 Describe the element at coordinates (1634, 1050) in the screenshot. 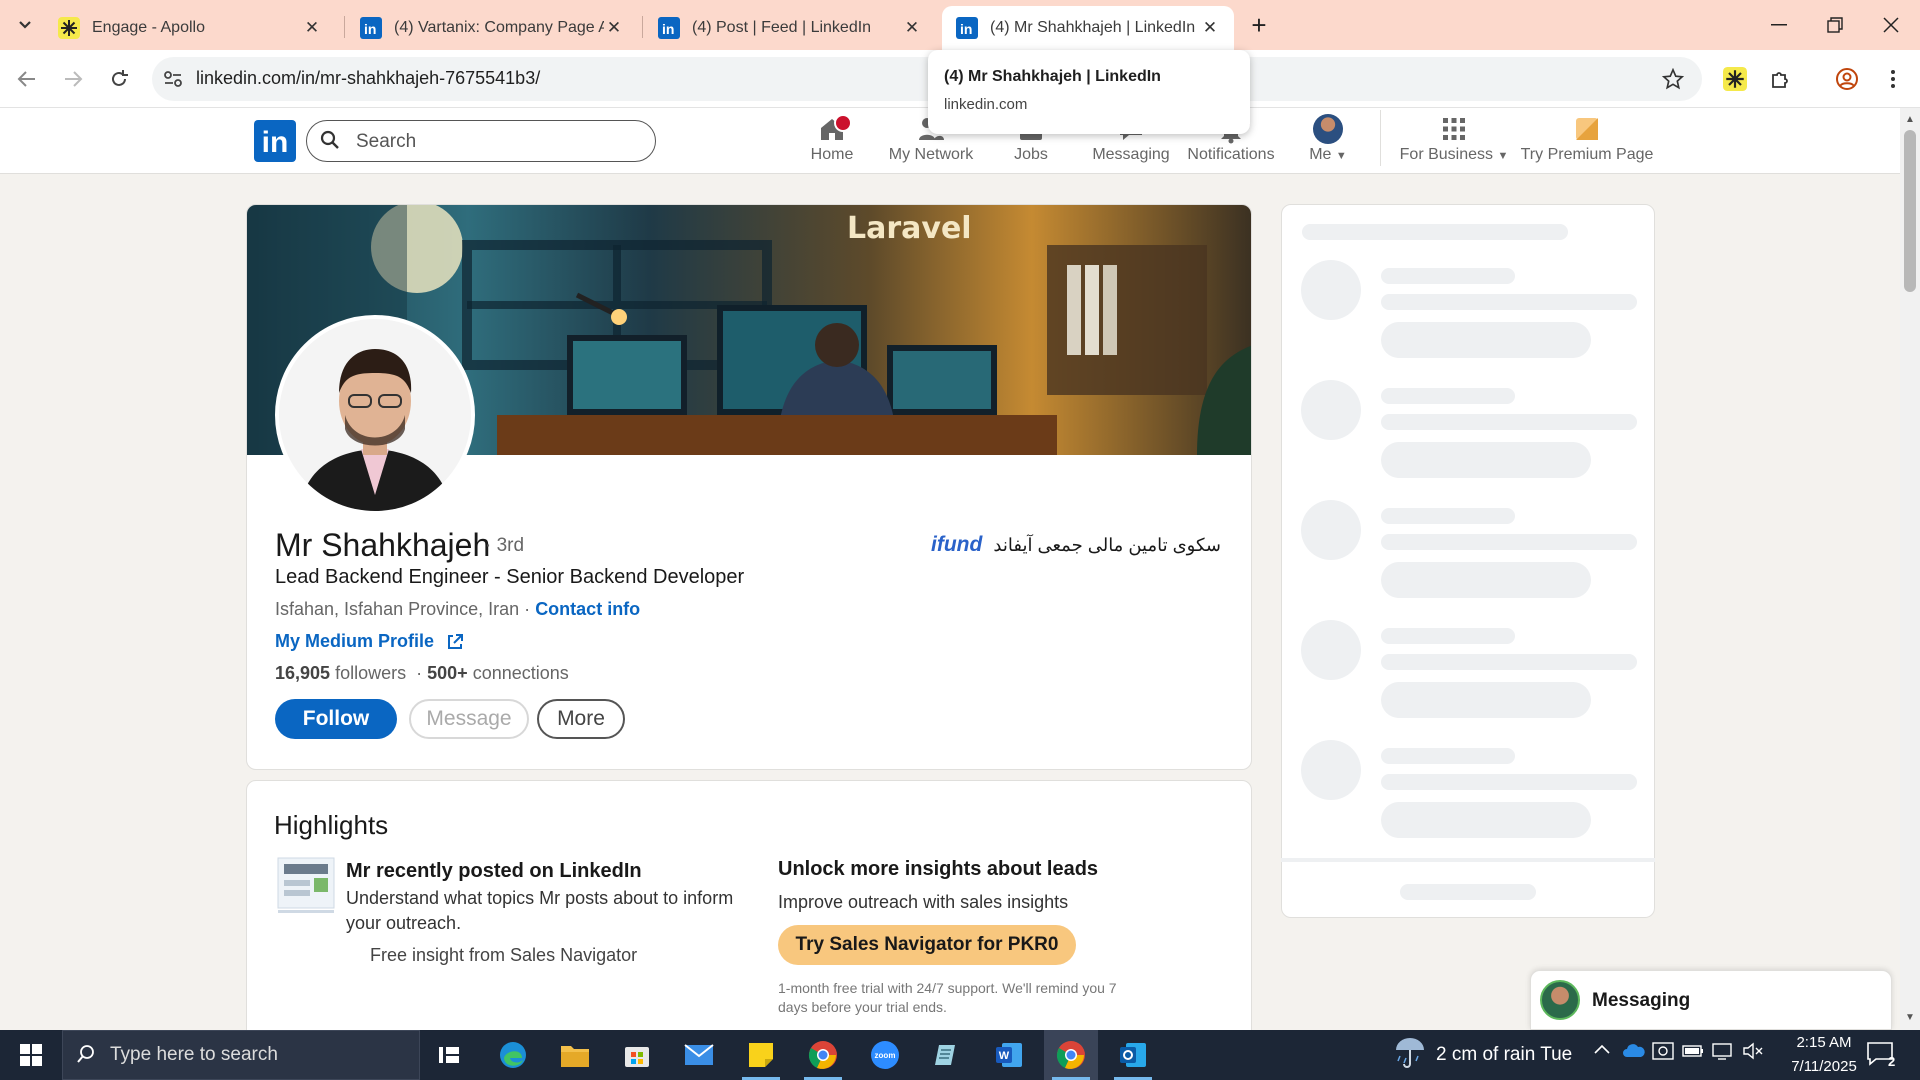

I see `onedrive-icon` at that location.